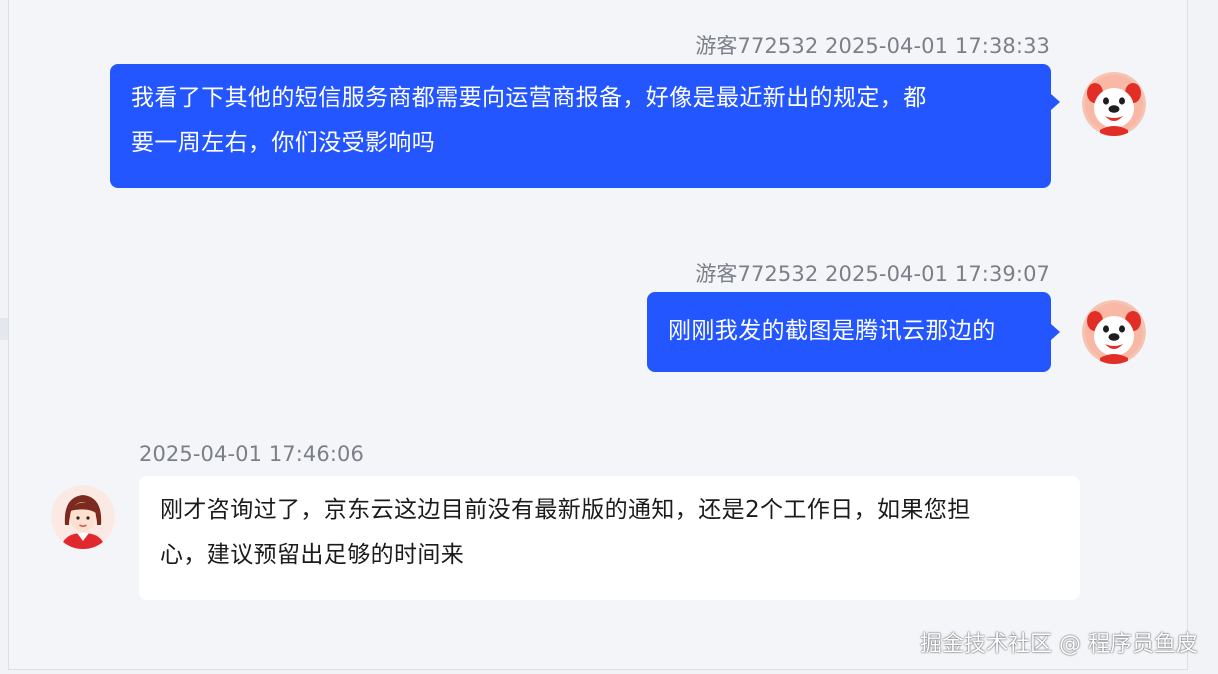 This screenshot has height=674, width=1218. What do you see at coordinates (529, 98) in the screenshot?
I see `message-text-line: 我看了下其他的短信服务商都需要向运营商报备，好像是最近新出的规定，都` at bounding box center [529, 98].